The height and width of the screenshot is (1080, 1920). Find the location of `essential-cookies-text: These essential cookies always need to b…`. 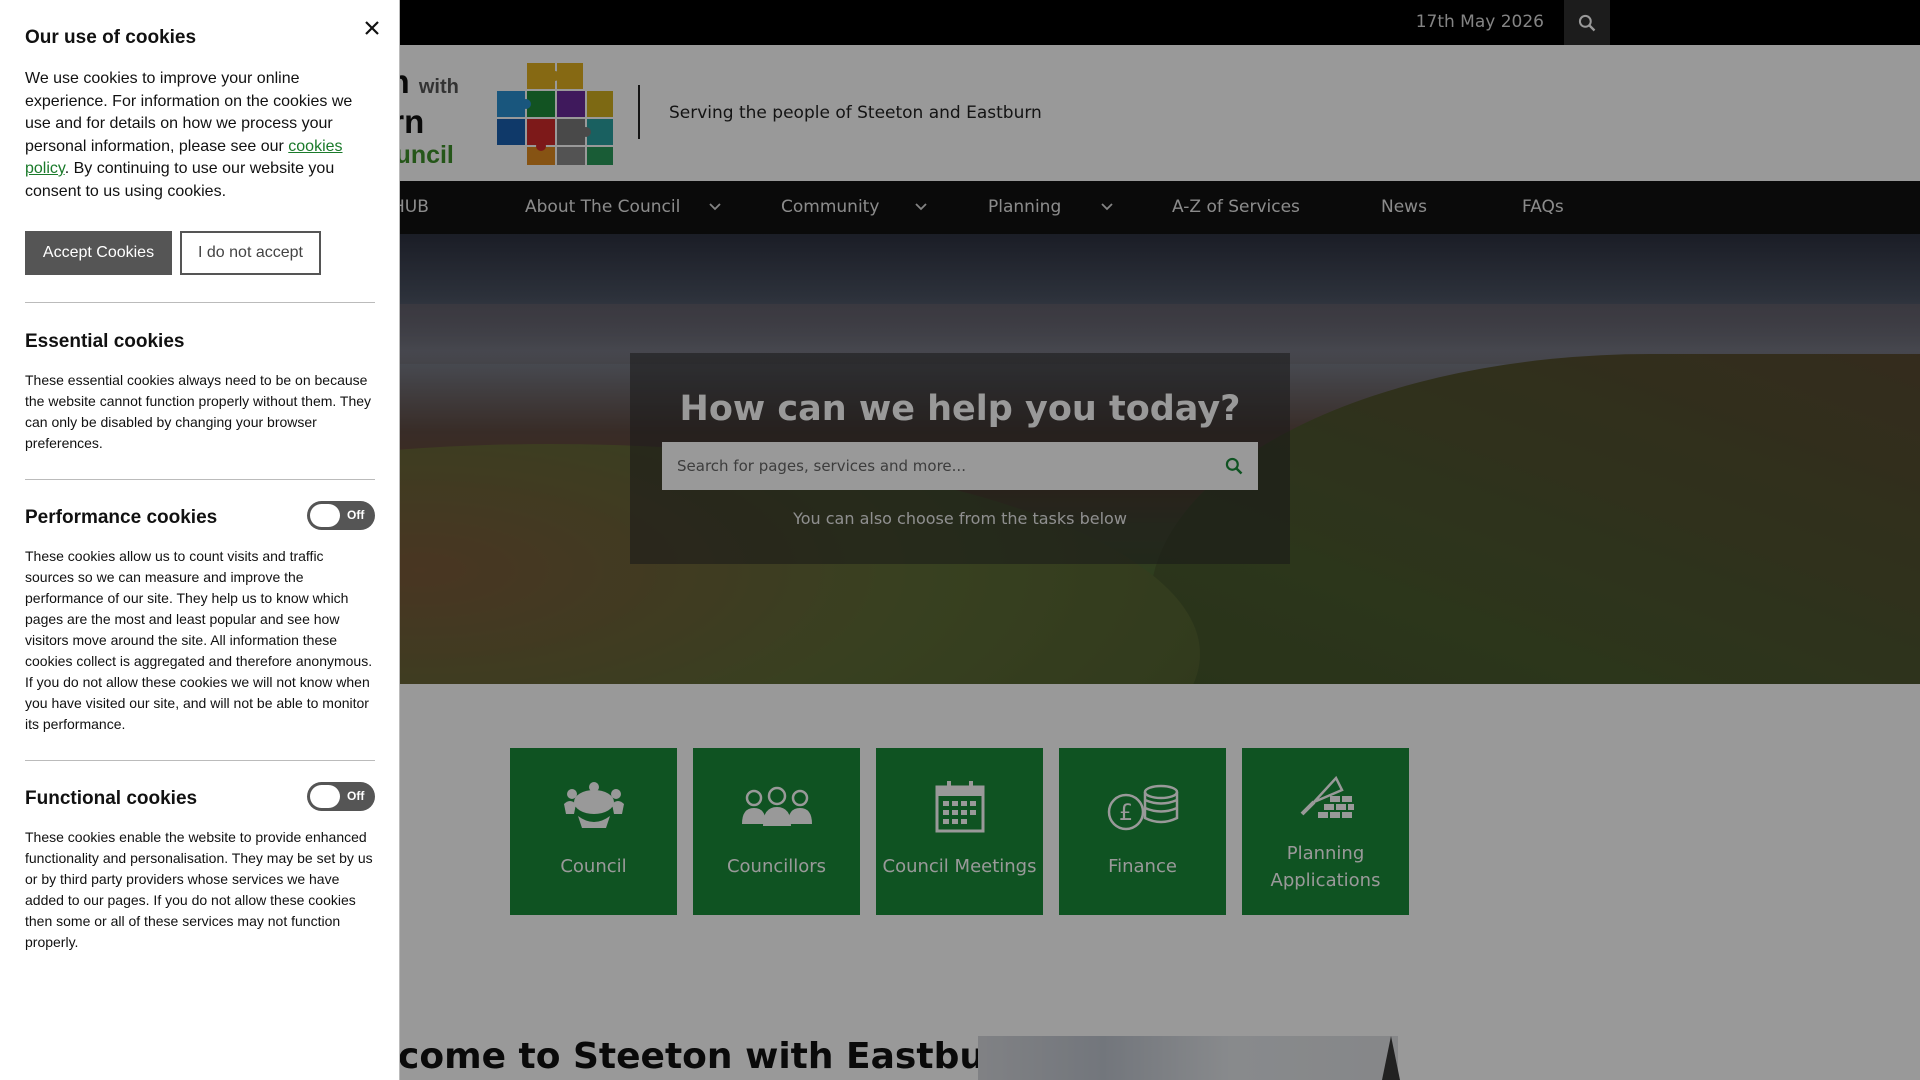

essential-cookies-text: These essential cookies always need to b… is located at coordinates (198, 411).